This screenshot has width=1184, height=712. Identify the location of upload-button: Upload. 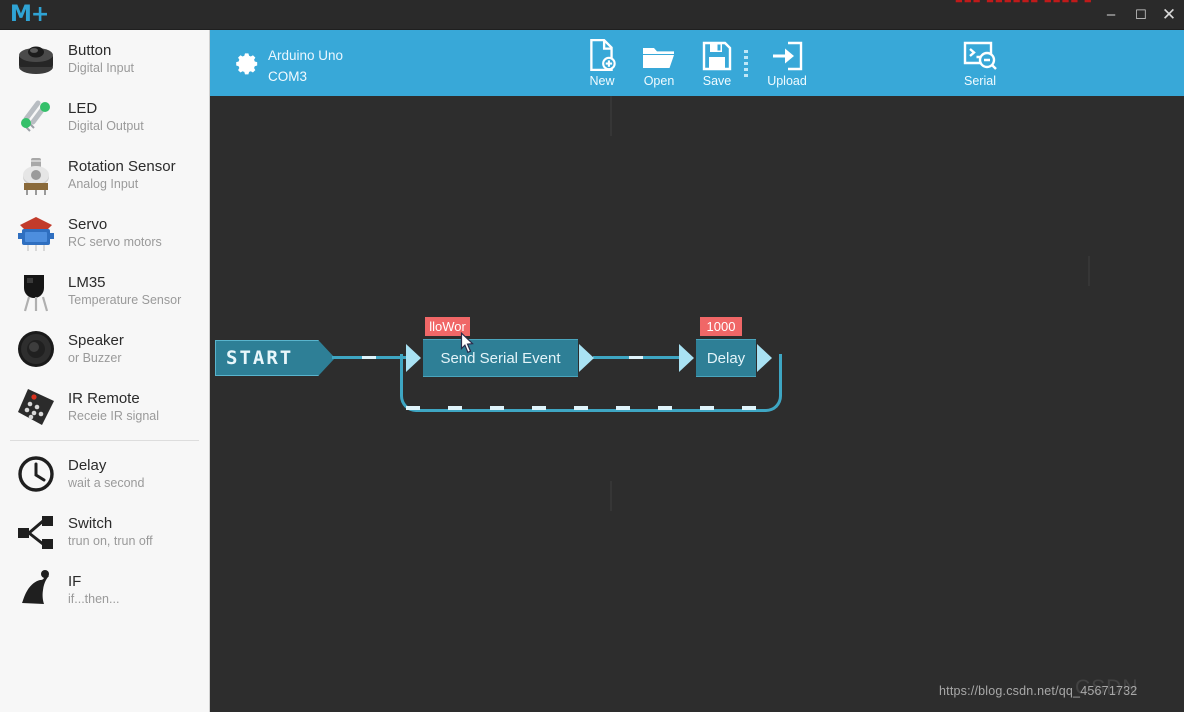
(787, 64).